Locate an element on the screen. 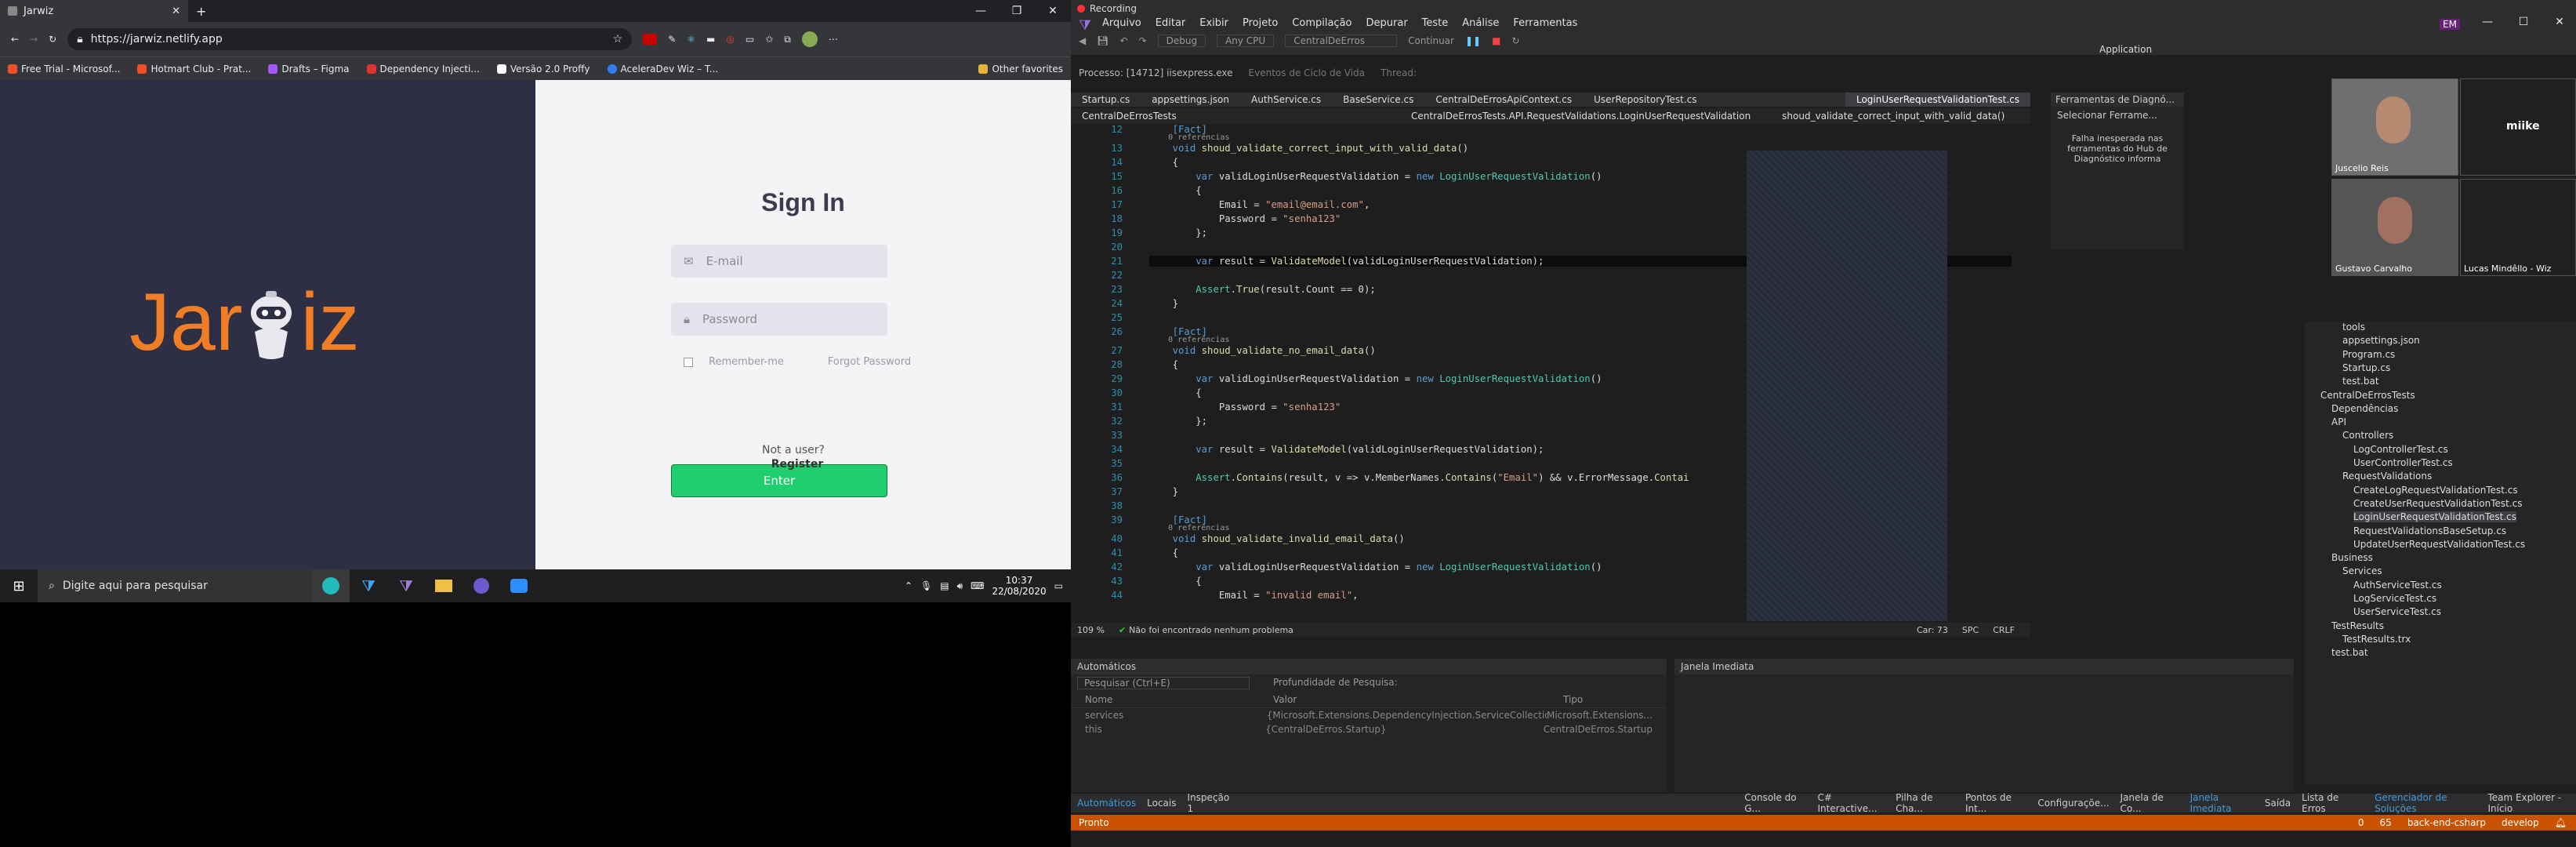  register-link: Register is located at coordinates (797, 464).